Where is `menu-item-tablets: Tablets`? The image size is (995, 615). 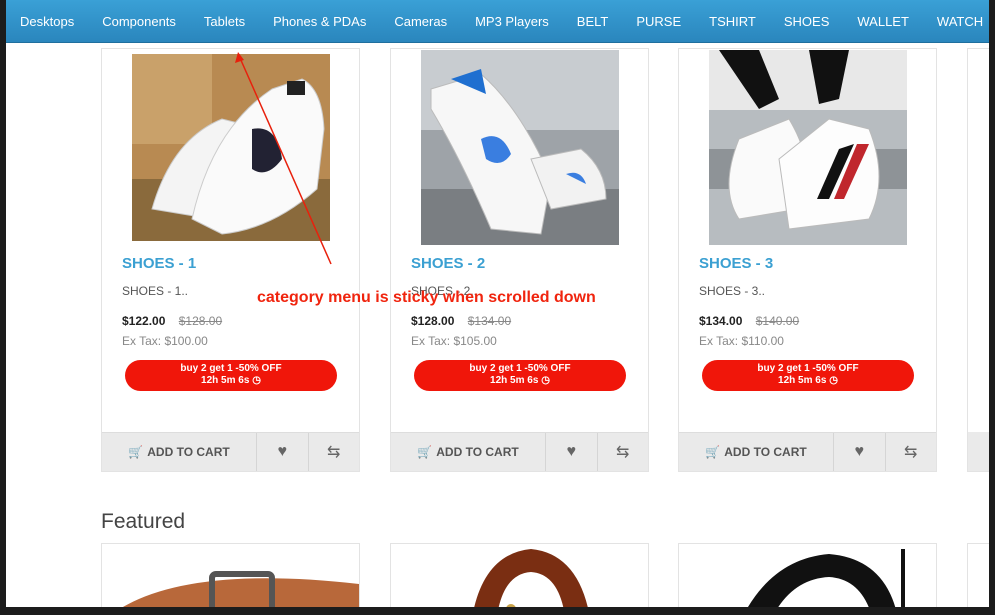 menu-item-tablets: Tablets is located at coordinates (224, 21).